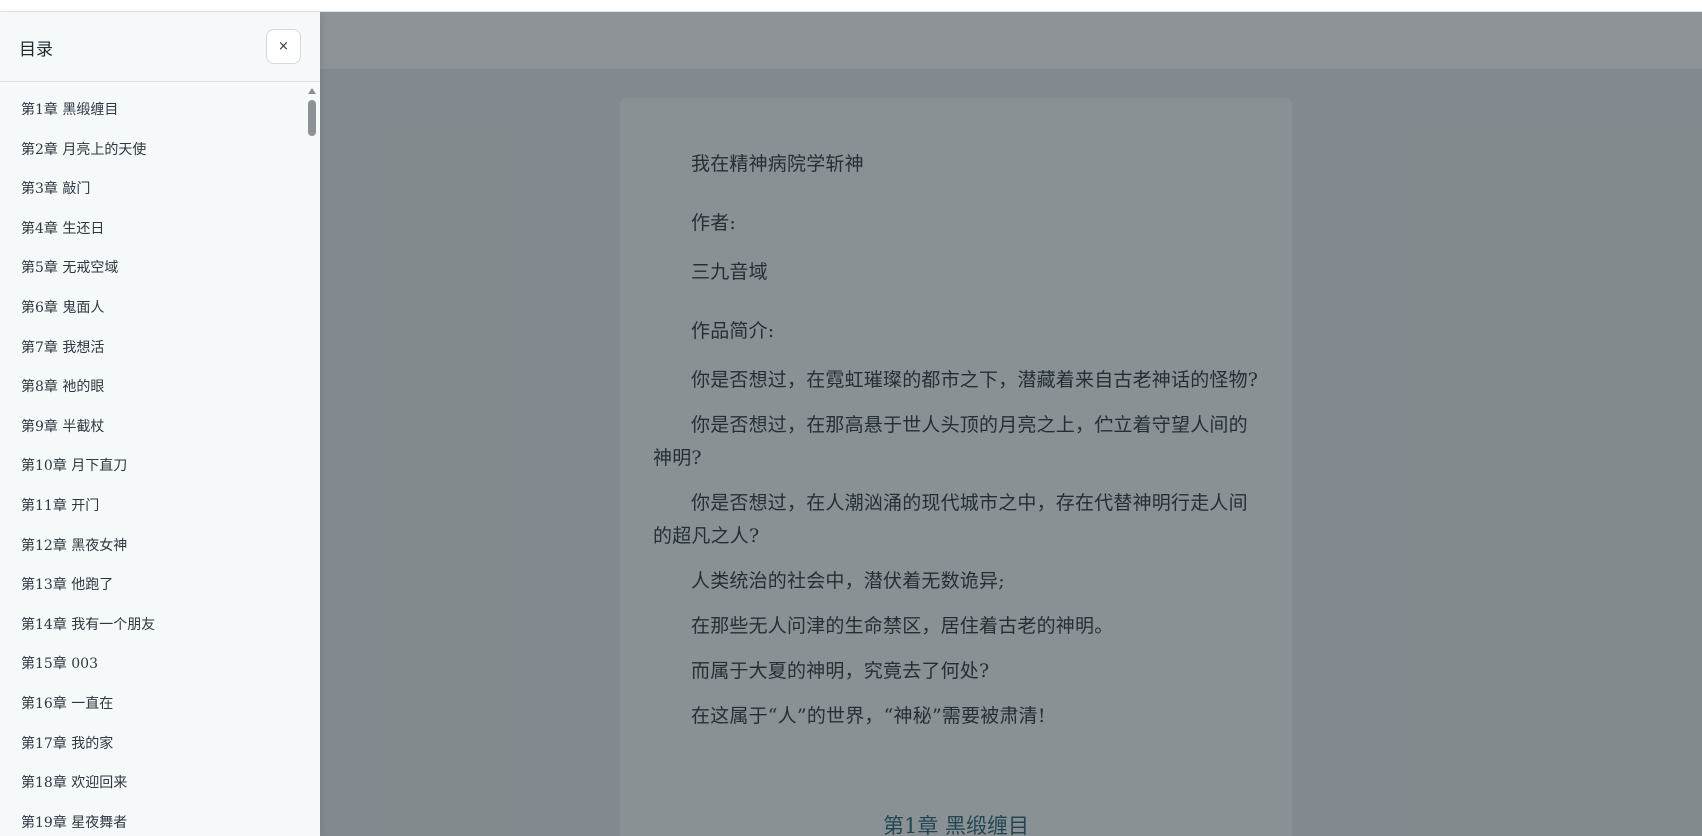 Image resolution: width=1702 pixels, height=836 pixels. Describe the element at coordinates (152, 820) in the screenshot. I see `toc-item: 第19章 星夜舞者` at that location.